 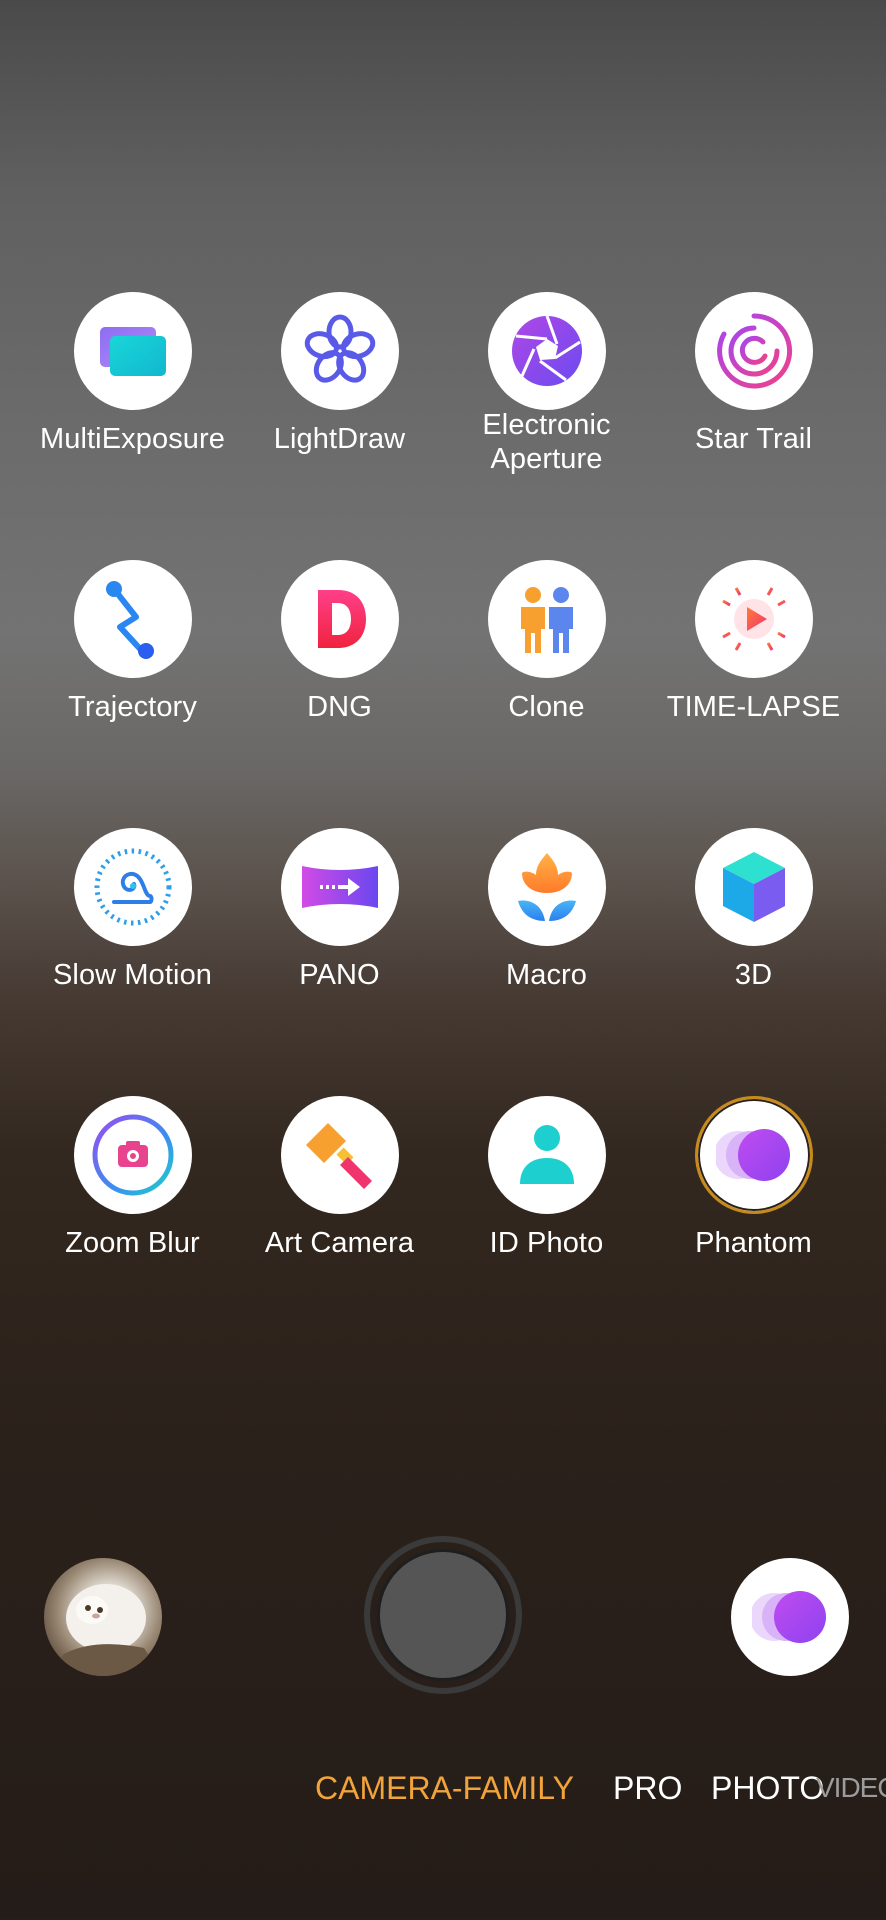 I want to click on lightdraw-icon, so click(x=339, y=351).